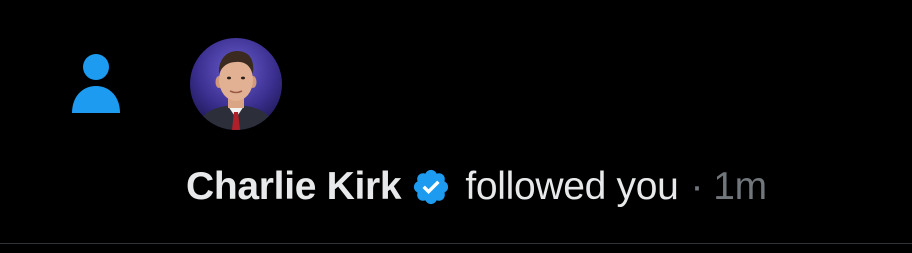 This screenshot has width=912, height=253. Describe the element at coordinates (456, 243) in the screenshot. I see `divider` at that location.